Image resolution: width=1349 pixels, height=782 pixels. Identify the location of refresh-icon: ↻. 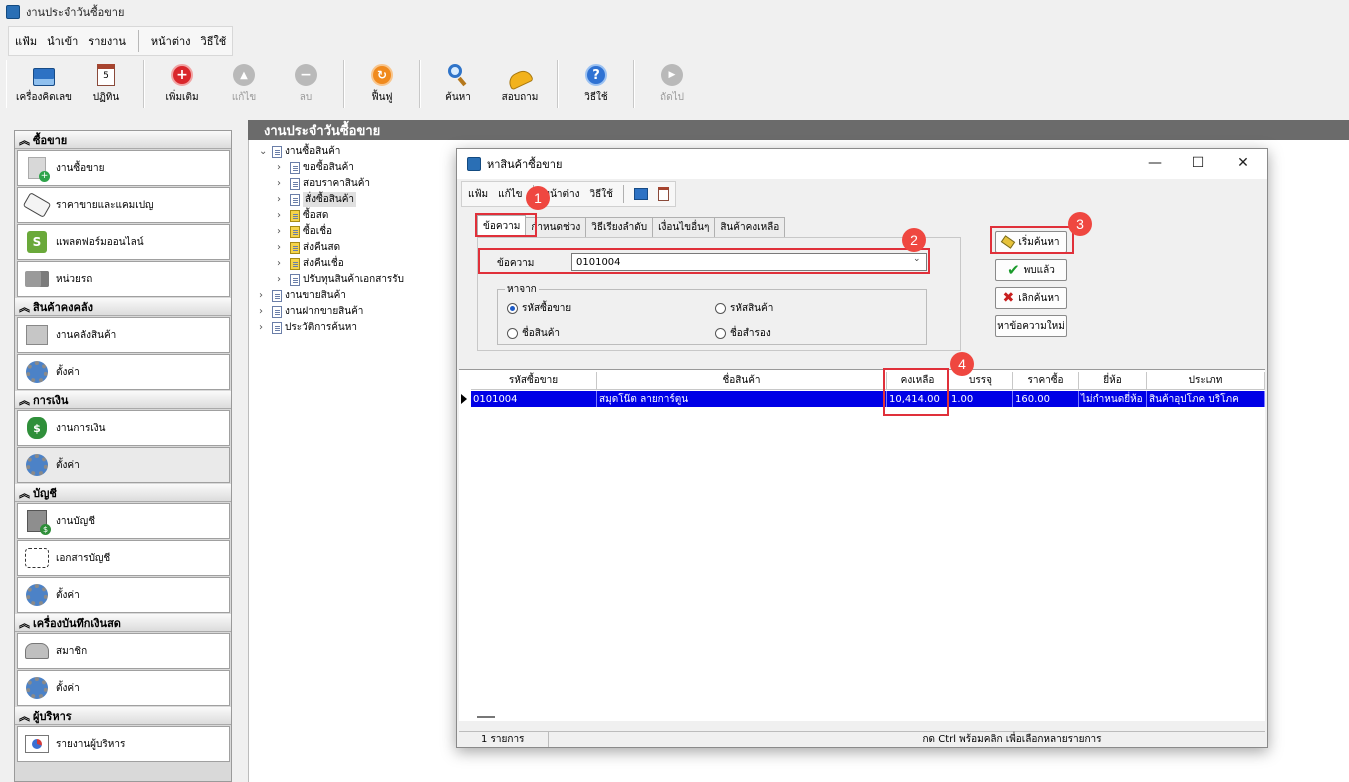
(382, 75).